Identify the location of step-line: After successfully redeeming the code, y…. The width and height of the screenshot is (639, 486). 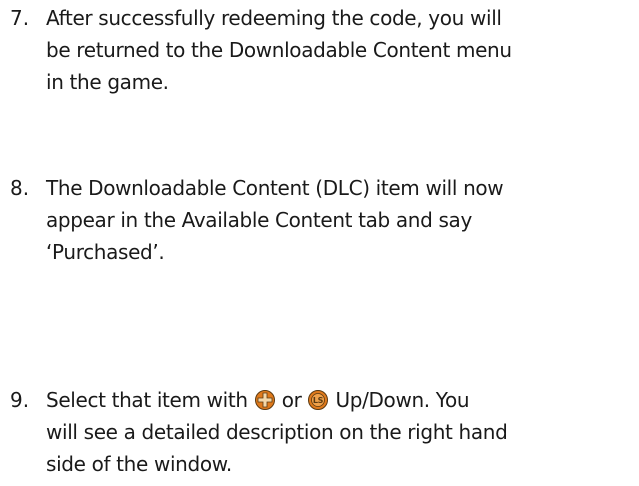
(274, 18).